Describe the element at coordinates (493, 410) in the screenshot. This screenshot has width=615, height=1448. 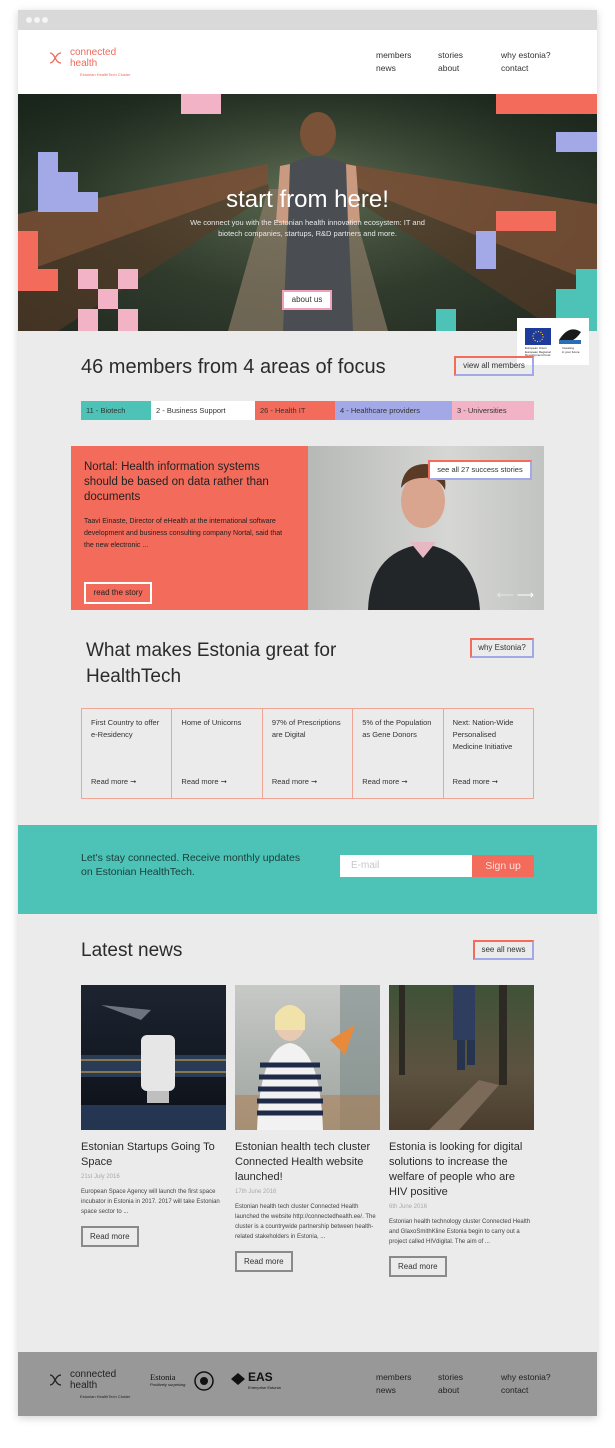
I see `chip-universities: 3 - Universities` at that location.